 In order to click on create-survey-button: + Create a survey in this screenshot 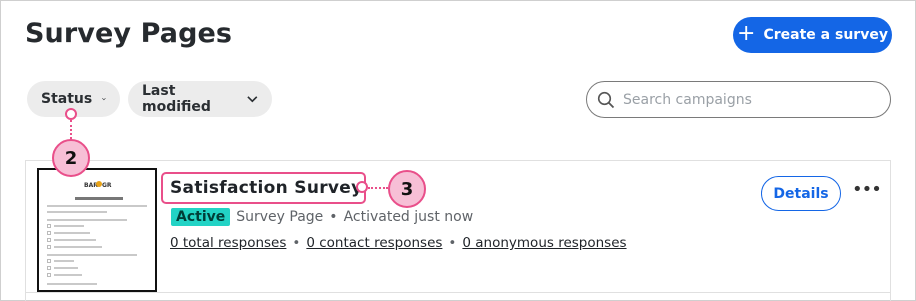, I will do `click(812, 35)`.